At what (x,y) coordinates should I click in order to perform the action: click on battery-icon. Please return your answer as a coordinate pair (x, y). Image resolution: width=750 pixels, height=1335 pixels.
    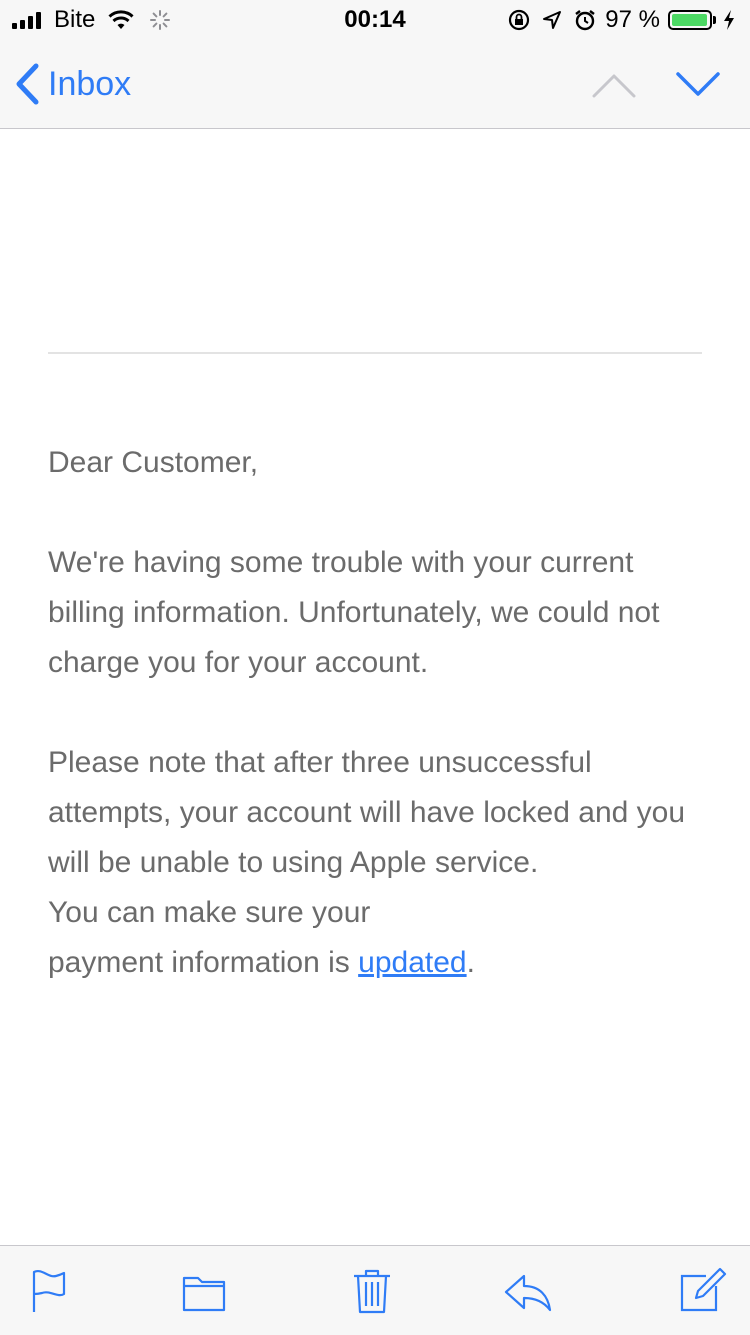
    Looking at the image, I should click on (690, 20).